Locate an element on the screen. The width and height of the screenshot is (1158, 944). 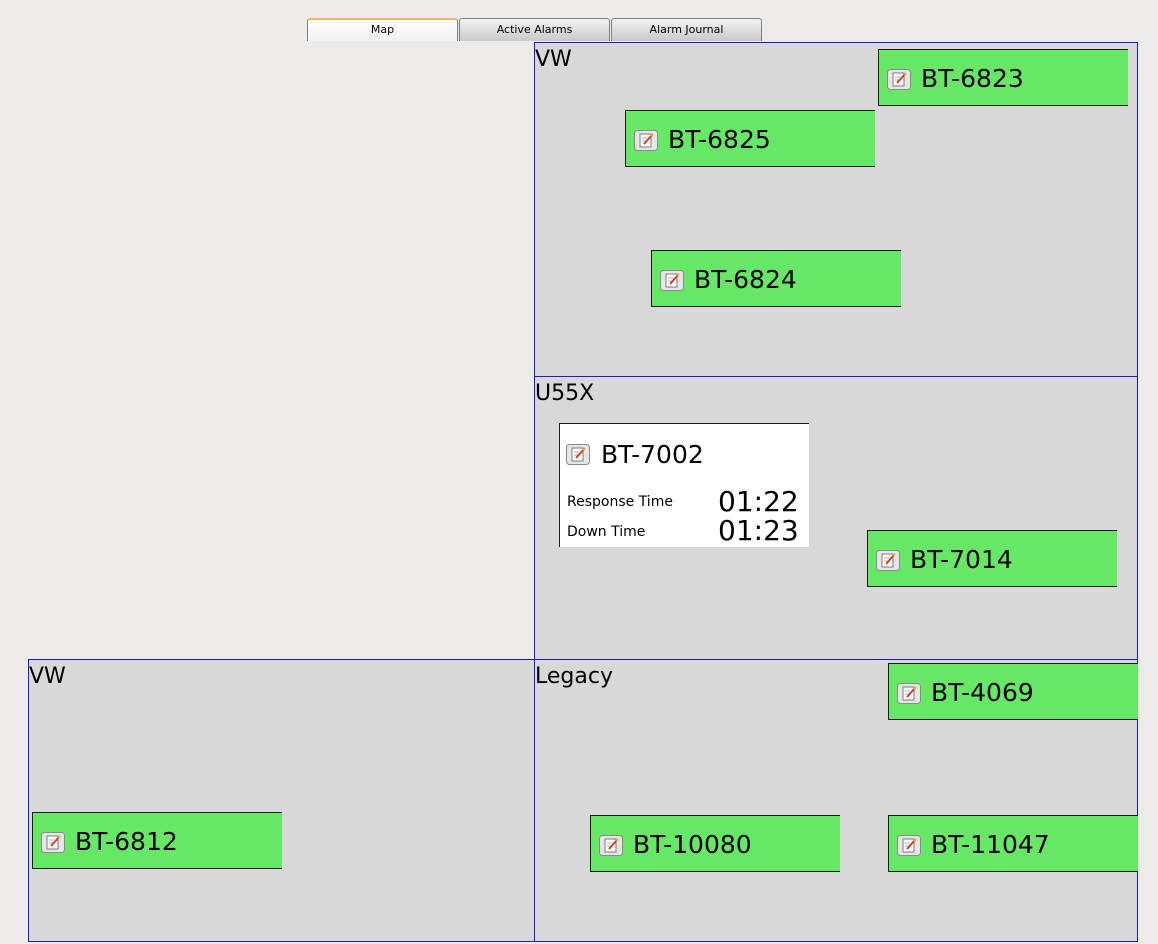
device-bt-11047: BT-11047 is located at coordinates (1013, 843).